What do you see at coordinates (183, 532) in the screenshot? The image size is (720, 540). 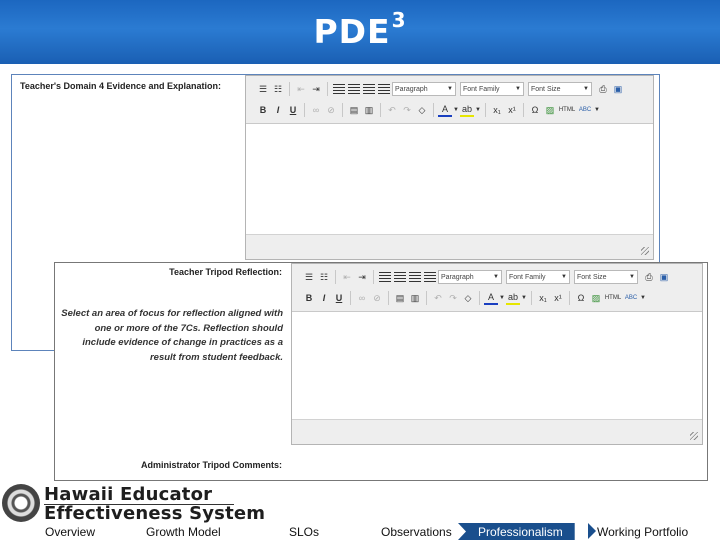 I see `nav-growth-model: Growth Model` at bounding box center [183, 532].